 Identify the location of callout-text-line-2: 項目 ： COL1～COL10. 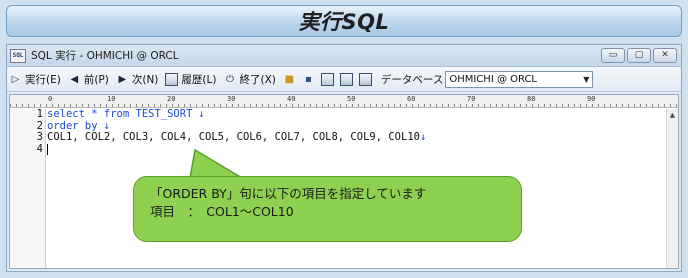
(222, 211).